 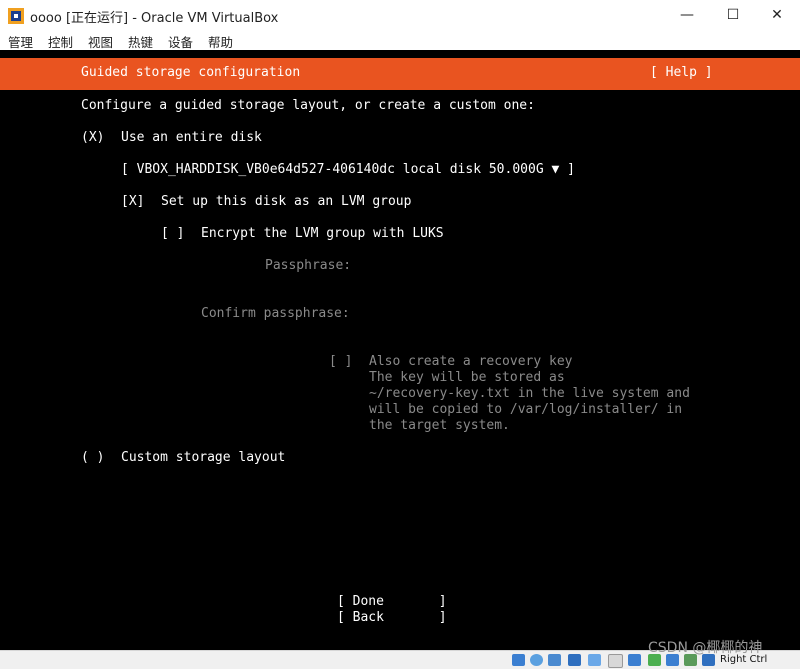 I want to click on menu-hotkeys: 热键, so click(x=140, y=41).